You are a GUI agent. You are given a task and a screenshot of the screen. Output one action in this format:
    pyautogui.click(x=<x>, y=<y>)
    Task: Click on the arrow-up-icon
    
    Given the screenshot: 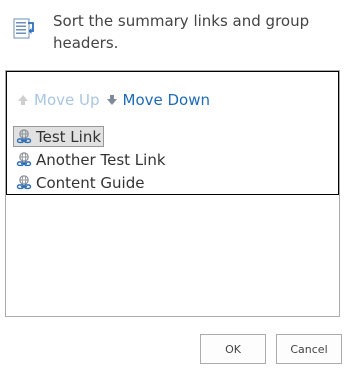 What is the action you would take?
    pyautogui.click(x=25, y=100)
    